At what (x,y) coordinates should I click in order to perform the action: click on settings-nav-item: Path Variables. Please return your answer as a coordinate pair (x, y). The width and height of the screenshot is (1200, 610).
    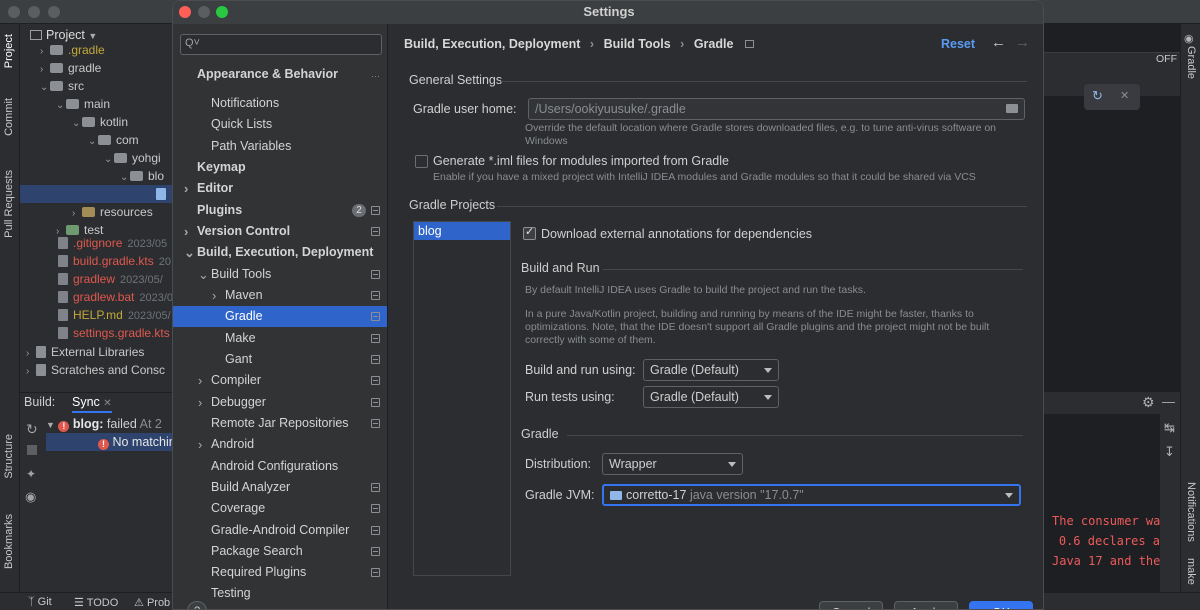
    Looking at the image, I should click on (280, 146).